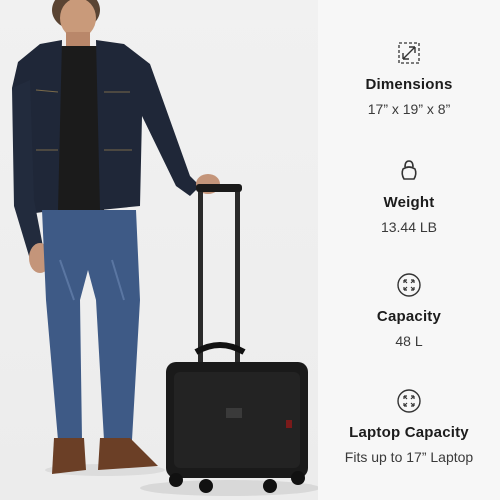 The height and width of the screenshot is (500, 500). I want to click on spec-label: Capacity, so click(409, 316).